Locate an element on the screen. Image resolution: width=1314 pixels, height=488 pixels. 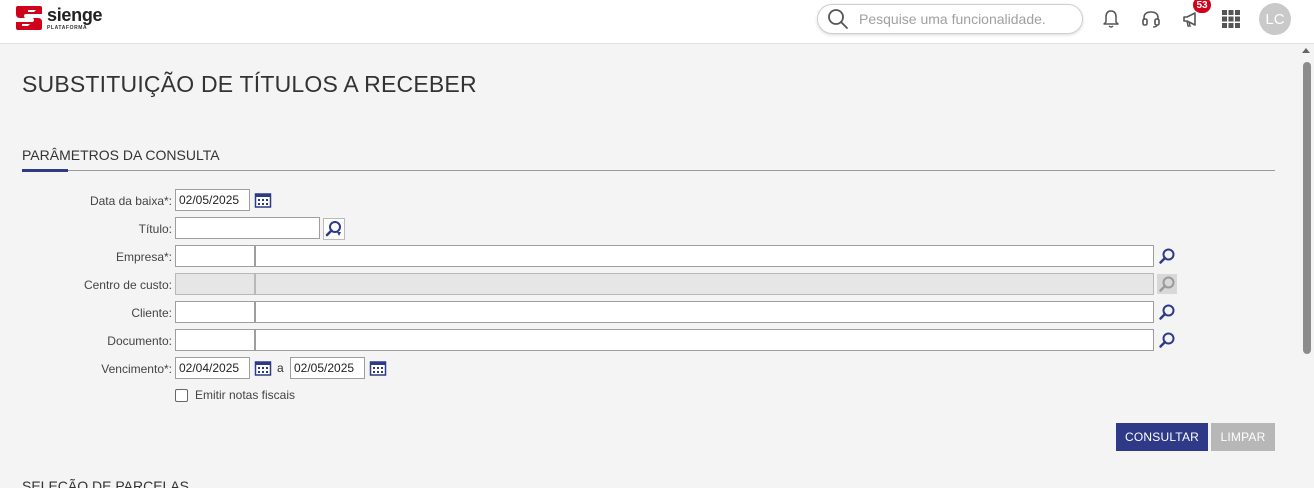
empresa-label: Empresa*: is located at coordinates (143, 257).